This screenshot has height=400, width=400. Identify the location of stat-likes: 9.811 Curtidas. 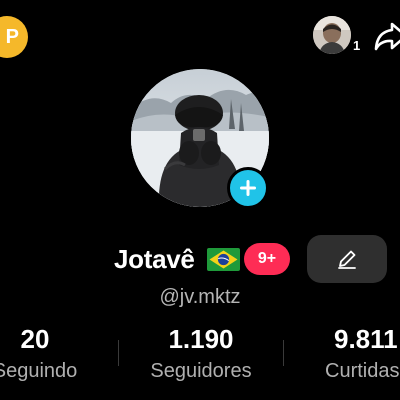
(361, 354).